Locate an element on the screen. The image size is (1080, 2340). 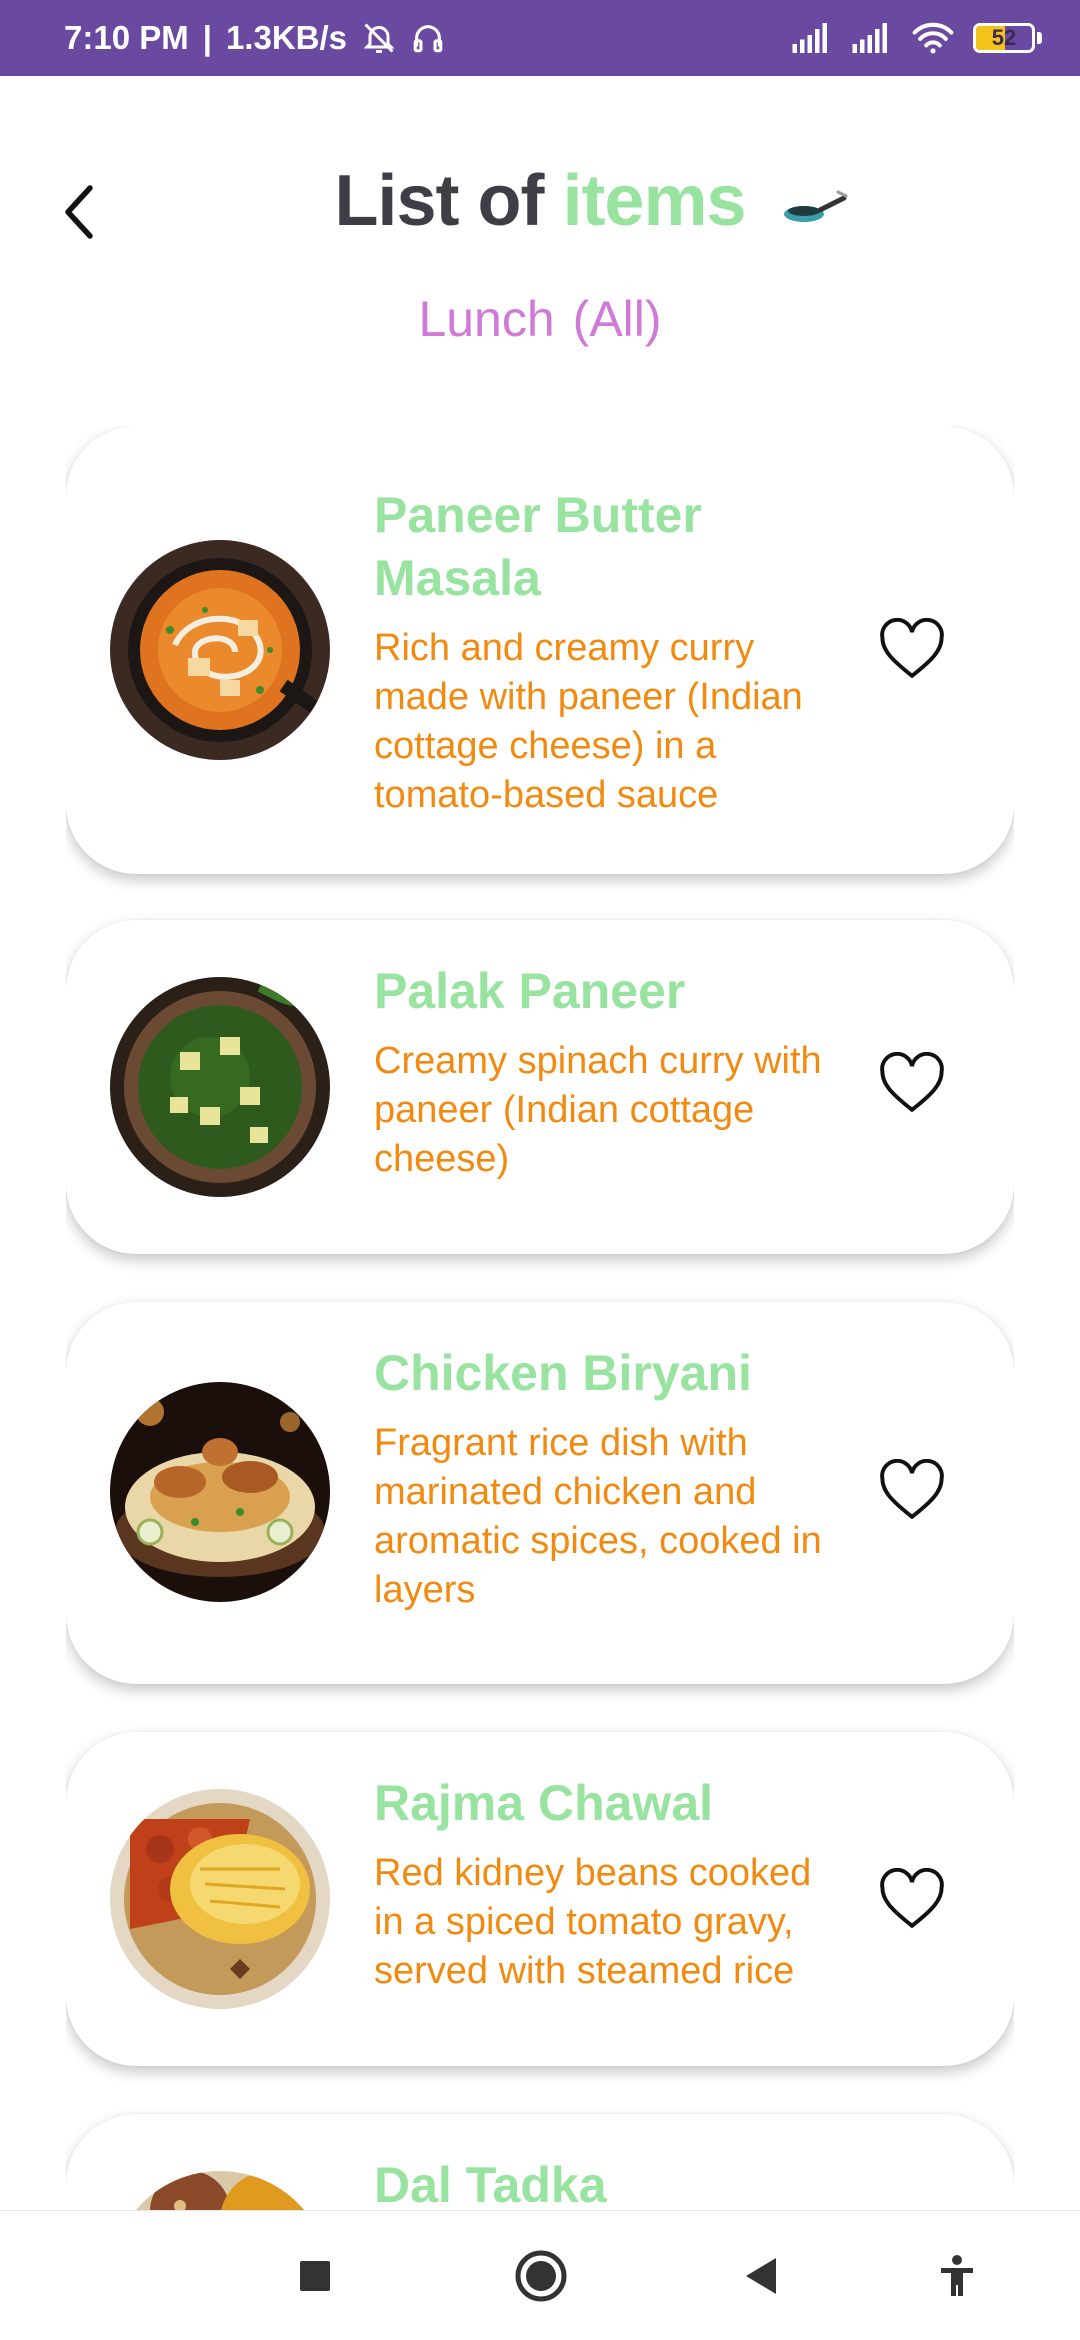
item-title: Rajma Chawal is located at coordinates (544, 1803).